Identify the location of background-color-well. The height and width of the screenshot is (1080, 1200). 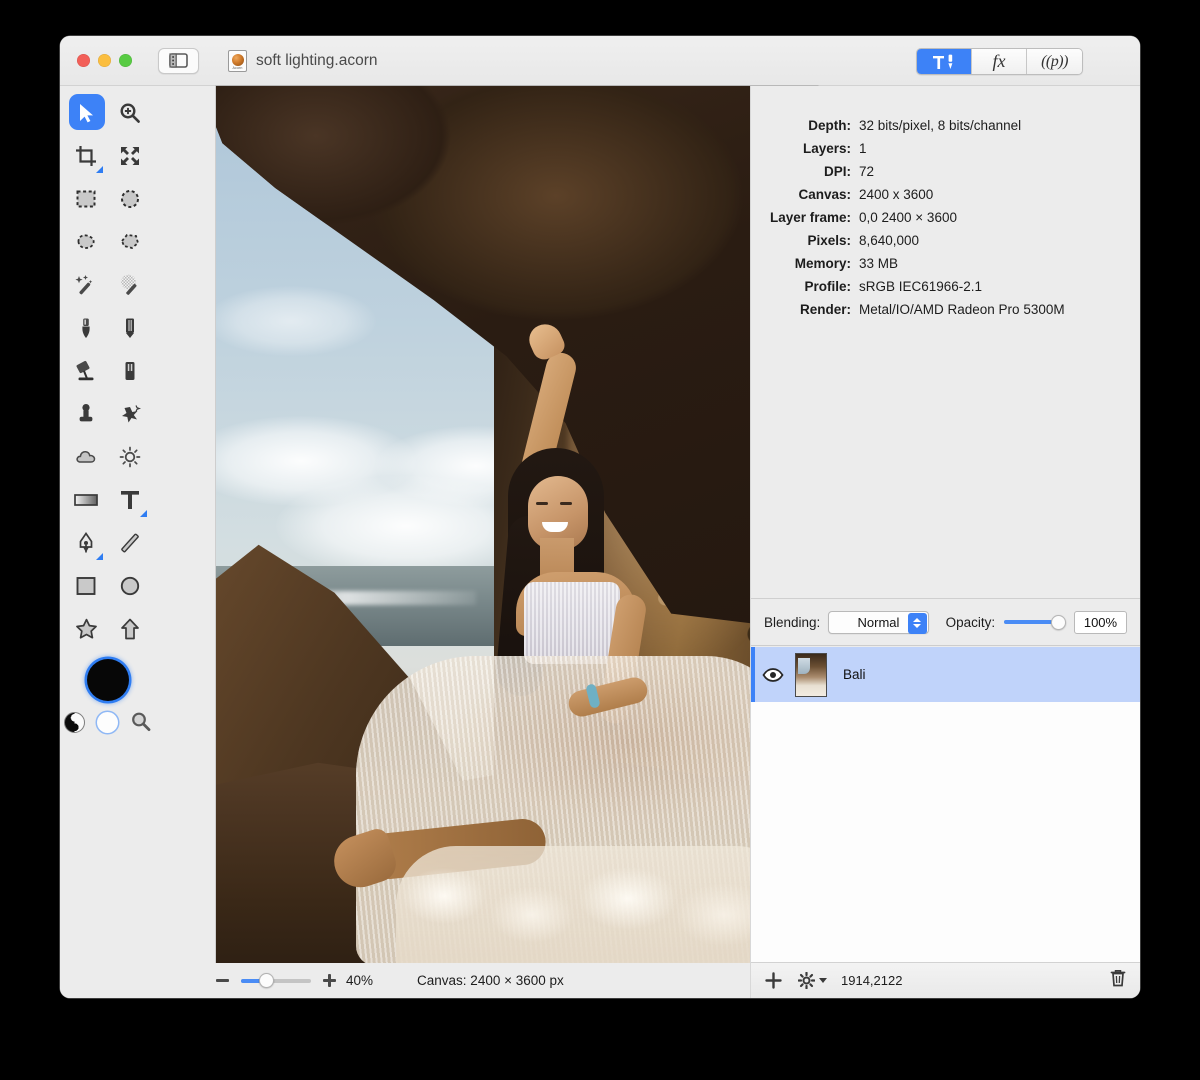
(107, 722).